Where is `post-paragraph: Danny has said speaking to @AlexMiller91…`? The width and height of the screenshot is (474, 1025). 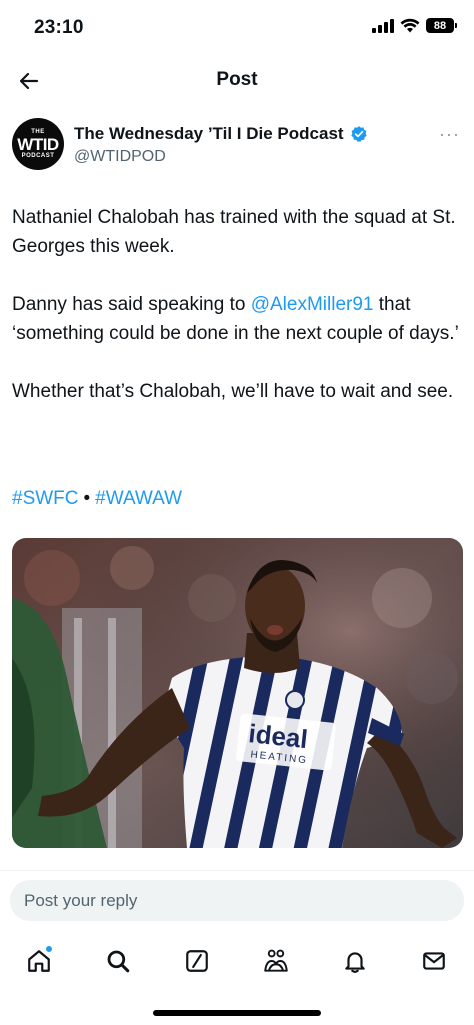
post-paragraph: Danny has said speaking to @AlexMiller91… is located at coordinates (237, 319).